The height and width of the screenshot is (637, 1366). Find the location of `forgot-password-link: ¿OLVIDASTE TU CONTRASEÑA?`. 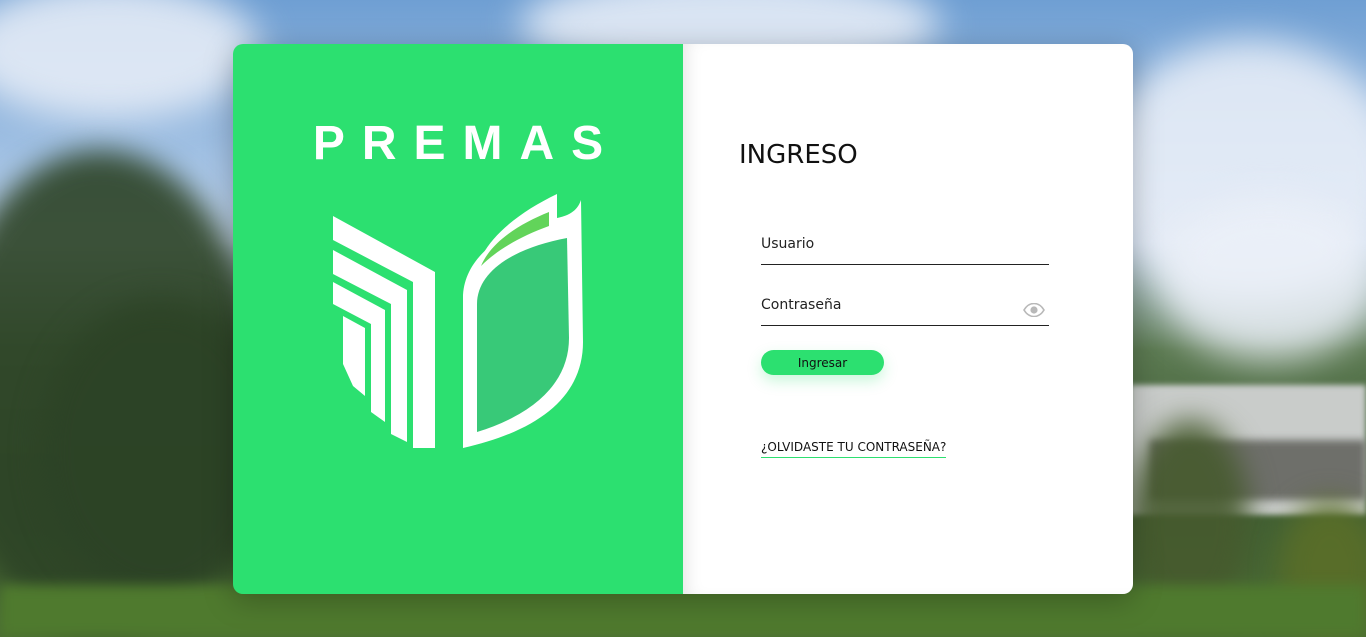

forgot-password-link: ¿OLVIDASTE TU CONTRASEÑA? is located at coordinates (854, 449).